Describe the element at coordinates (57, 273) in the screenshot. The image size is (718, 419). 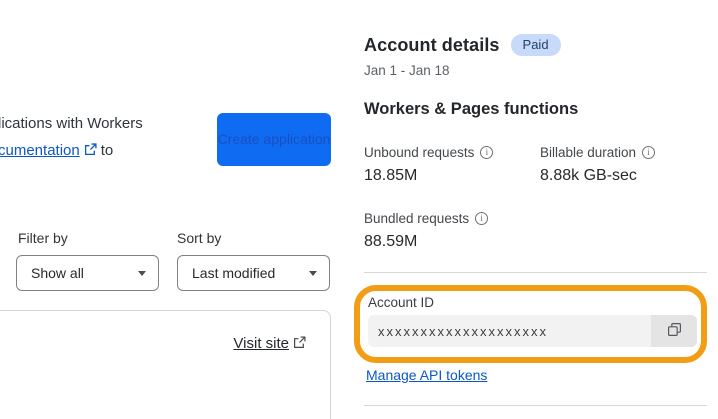
I see `filter-select-value: Show all` at that location.